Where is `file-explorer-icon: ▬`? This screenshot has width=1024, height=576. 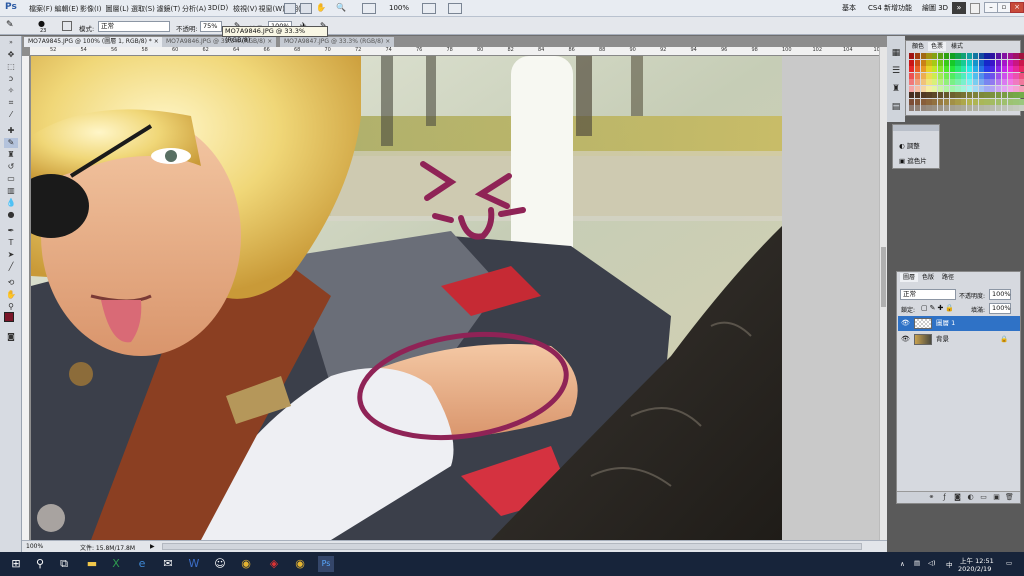 file-explorer-icon: ▬ is located at coordinates (92, 564).